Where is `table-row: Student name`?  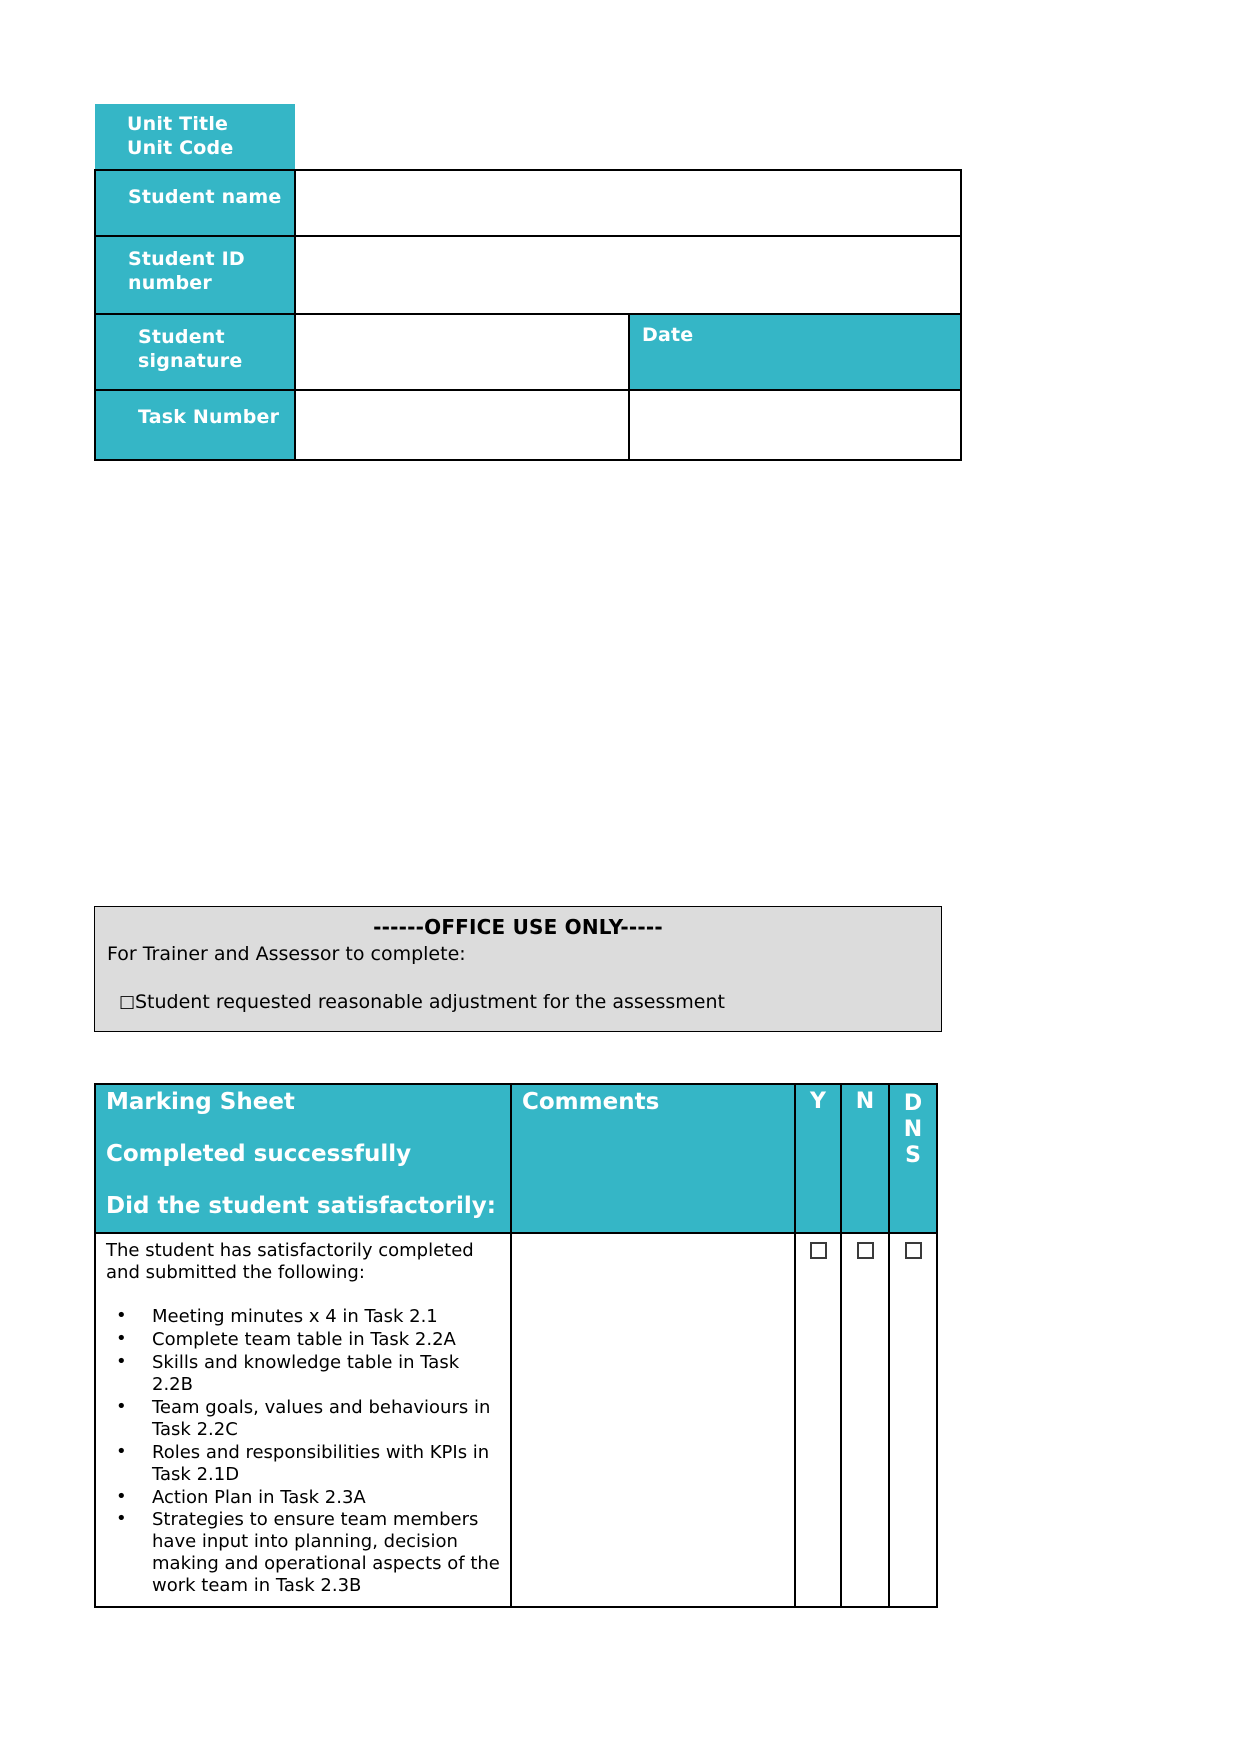
table-row: Student name is located at coordinates (528, 202).